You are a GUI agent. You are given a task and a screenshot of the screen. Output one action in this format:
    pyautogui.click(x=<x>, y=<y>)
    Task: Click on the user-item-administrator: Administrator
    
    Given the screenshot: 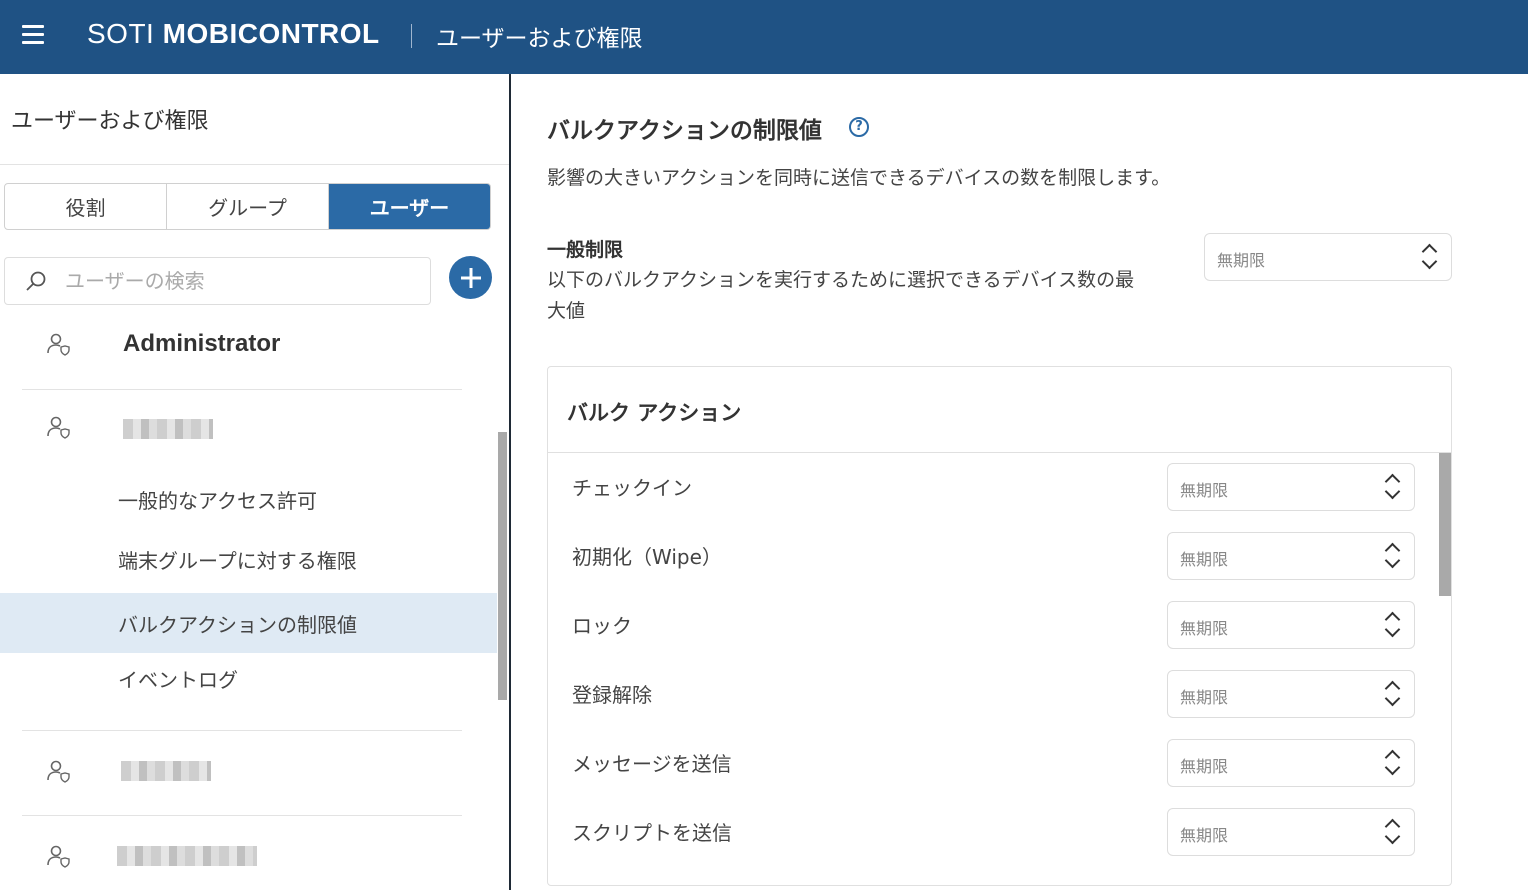 What is the action you would take?
    pyautogui.click(x=242, y=344)
    